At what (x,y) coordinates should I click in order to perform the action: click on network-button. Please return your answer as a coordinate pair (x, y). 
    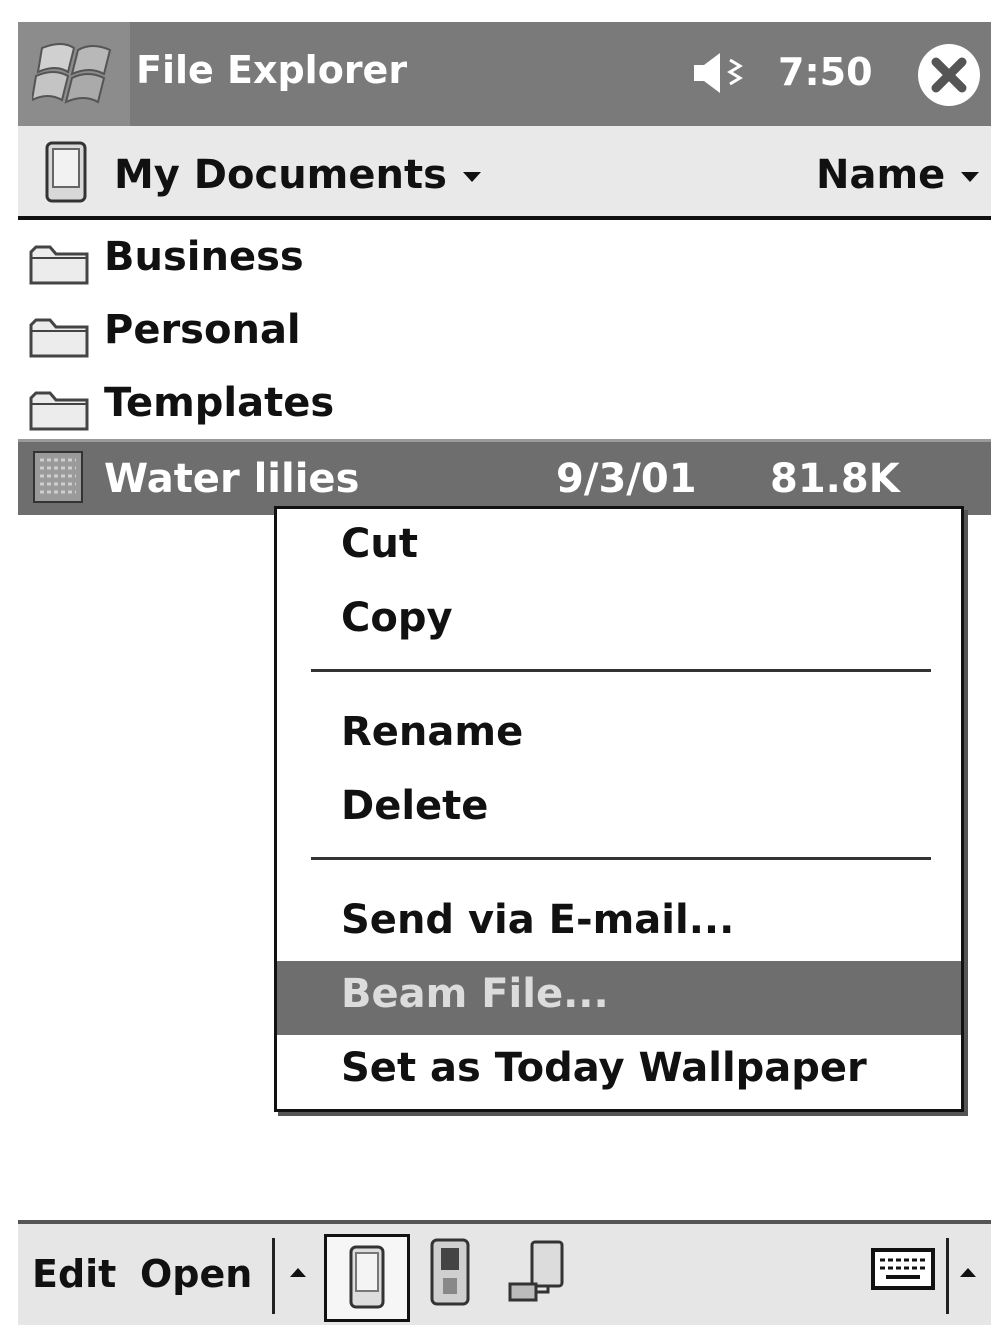
    Looking at the image, I should click on (539, 1276).